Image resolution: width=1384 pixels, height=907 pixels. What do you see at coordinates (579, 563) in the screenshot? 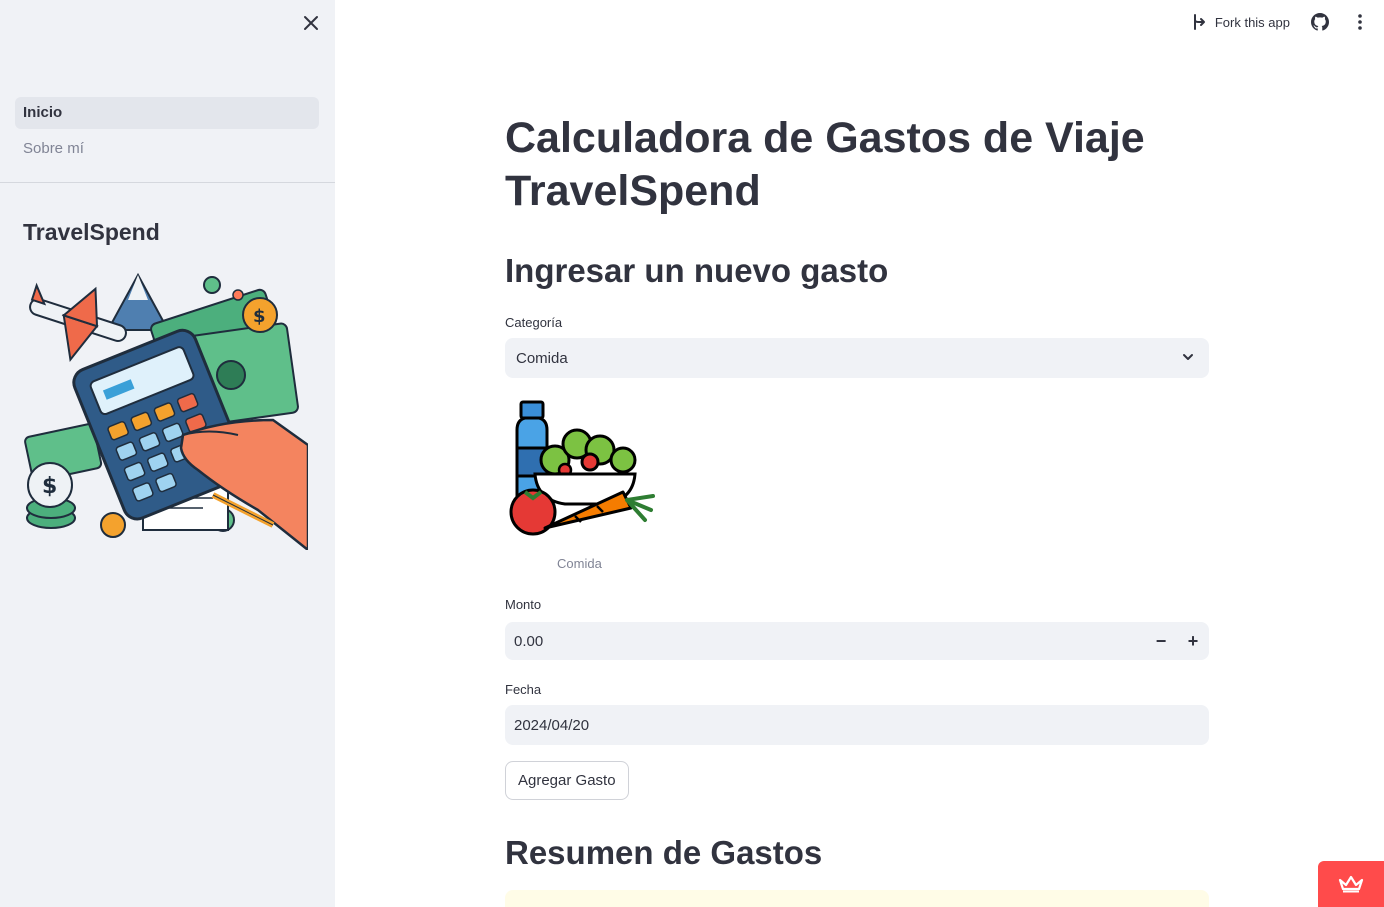
I see `food-image-caption: Comida` at bounding box center [579, 563].